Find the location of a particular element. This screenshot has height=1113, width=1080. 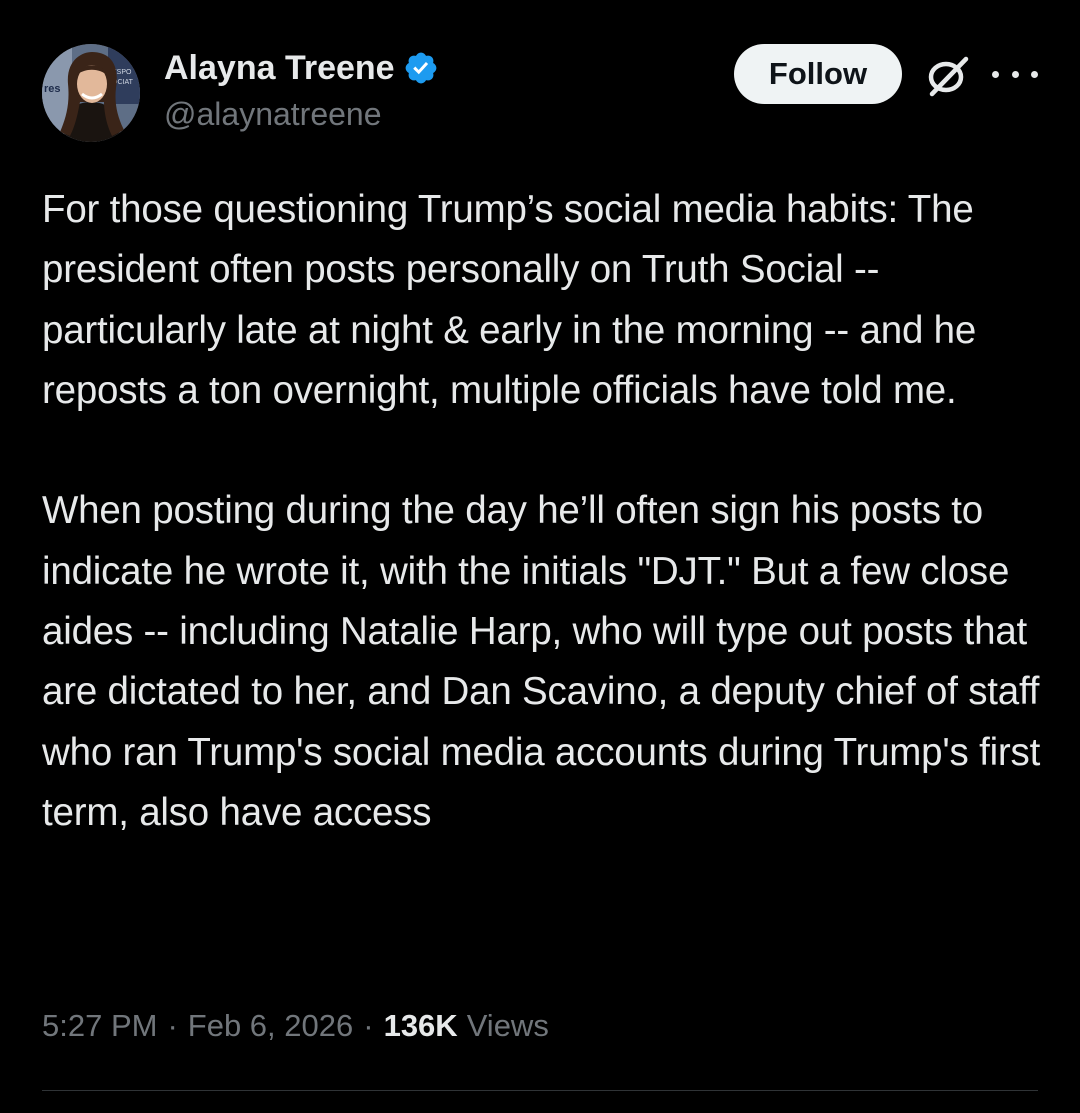

tweet-meta: 5:27 PM · Feb 6, 2026 · 136K Views is located at coordinates (295, 1026).